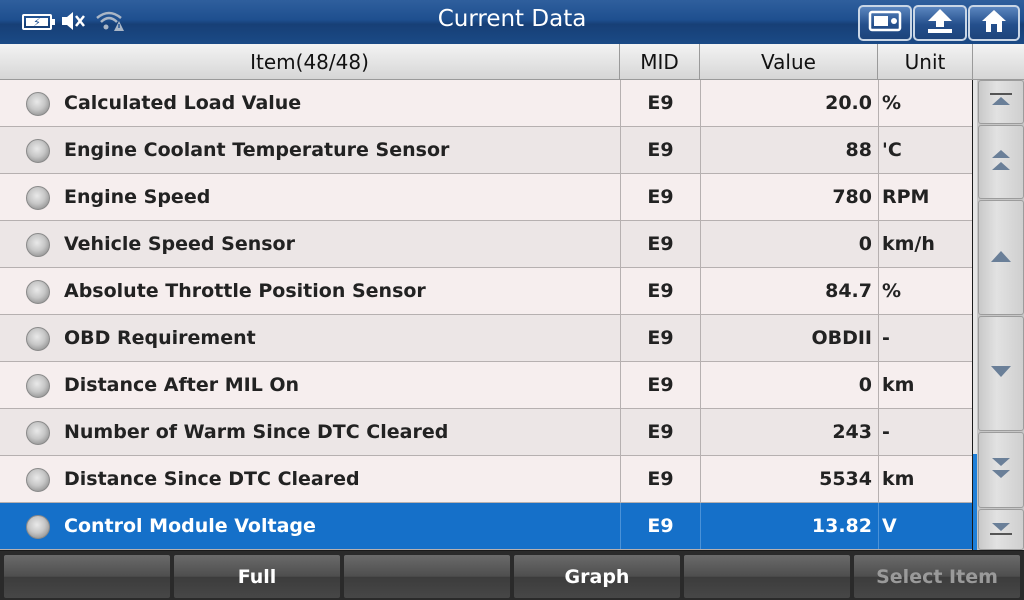 This screenshot has width=1024, height=600. I want to click on chevron-up-icon, so click(1001, 258).